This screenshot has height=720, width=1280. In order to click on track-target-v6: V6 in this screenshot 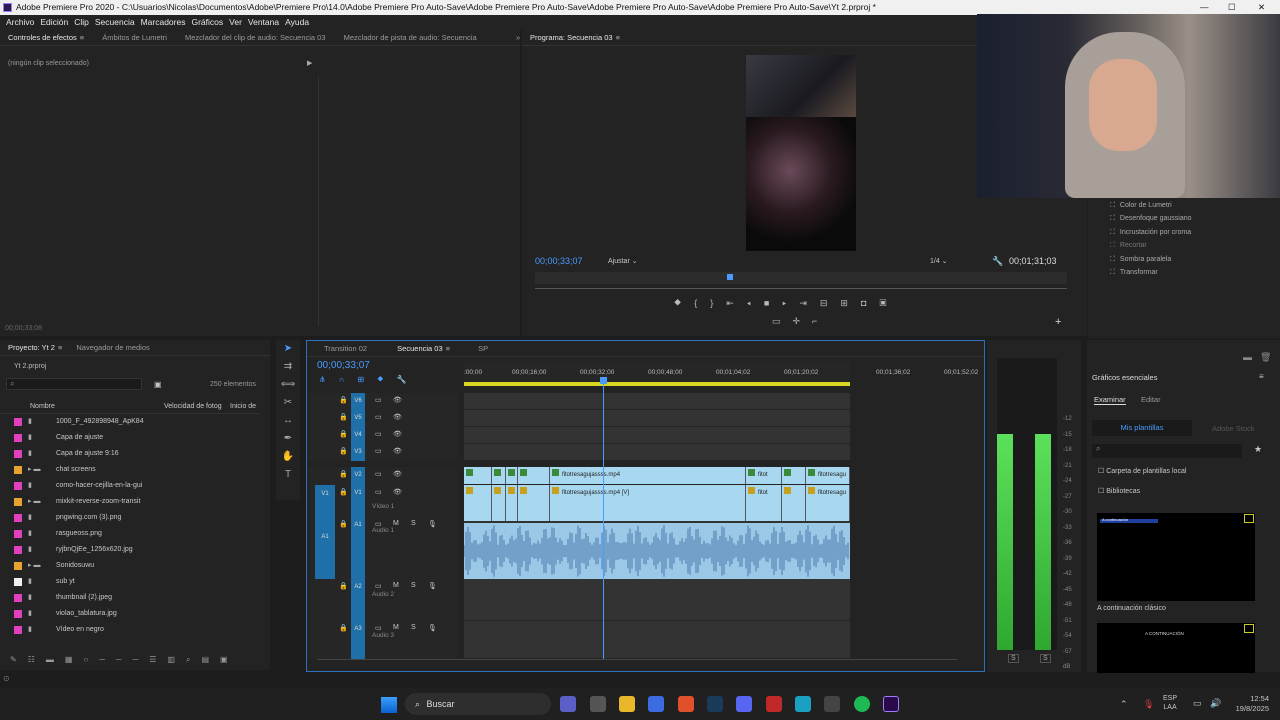, I will do `click(358, 401)`.